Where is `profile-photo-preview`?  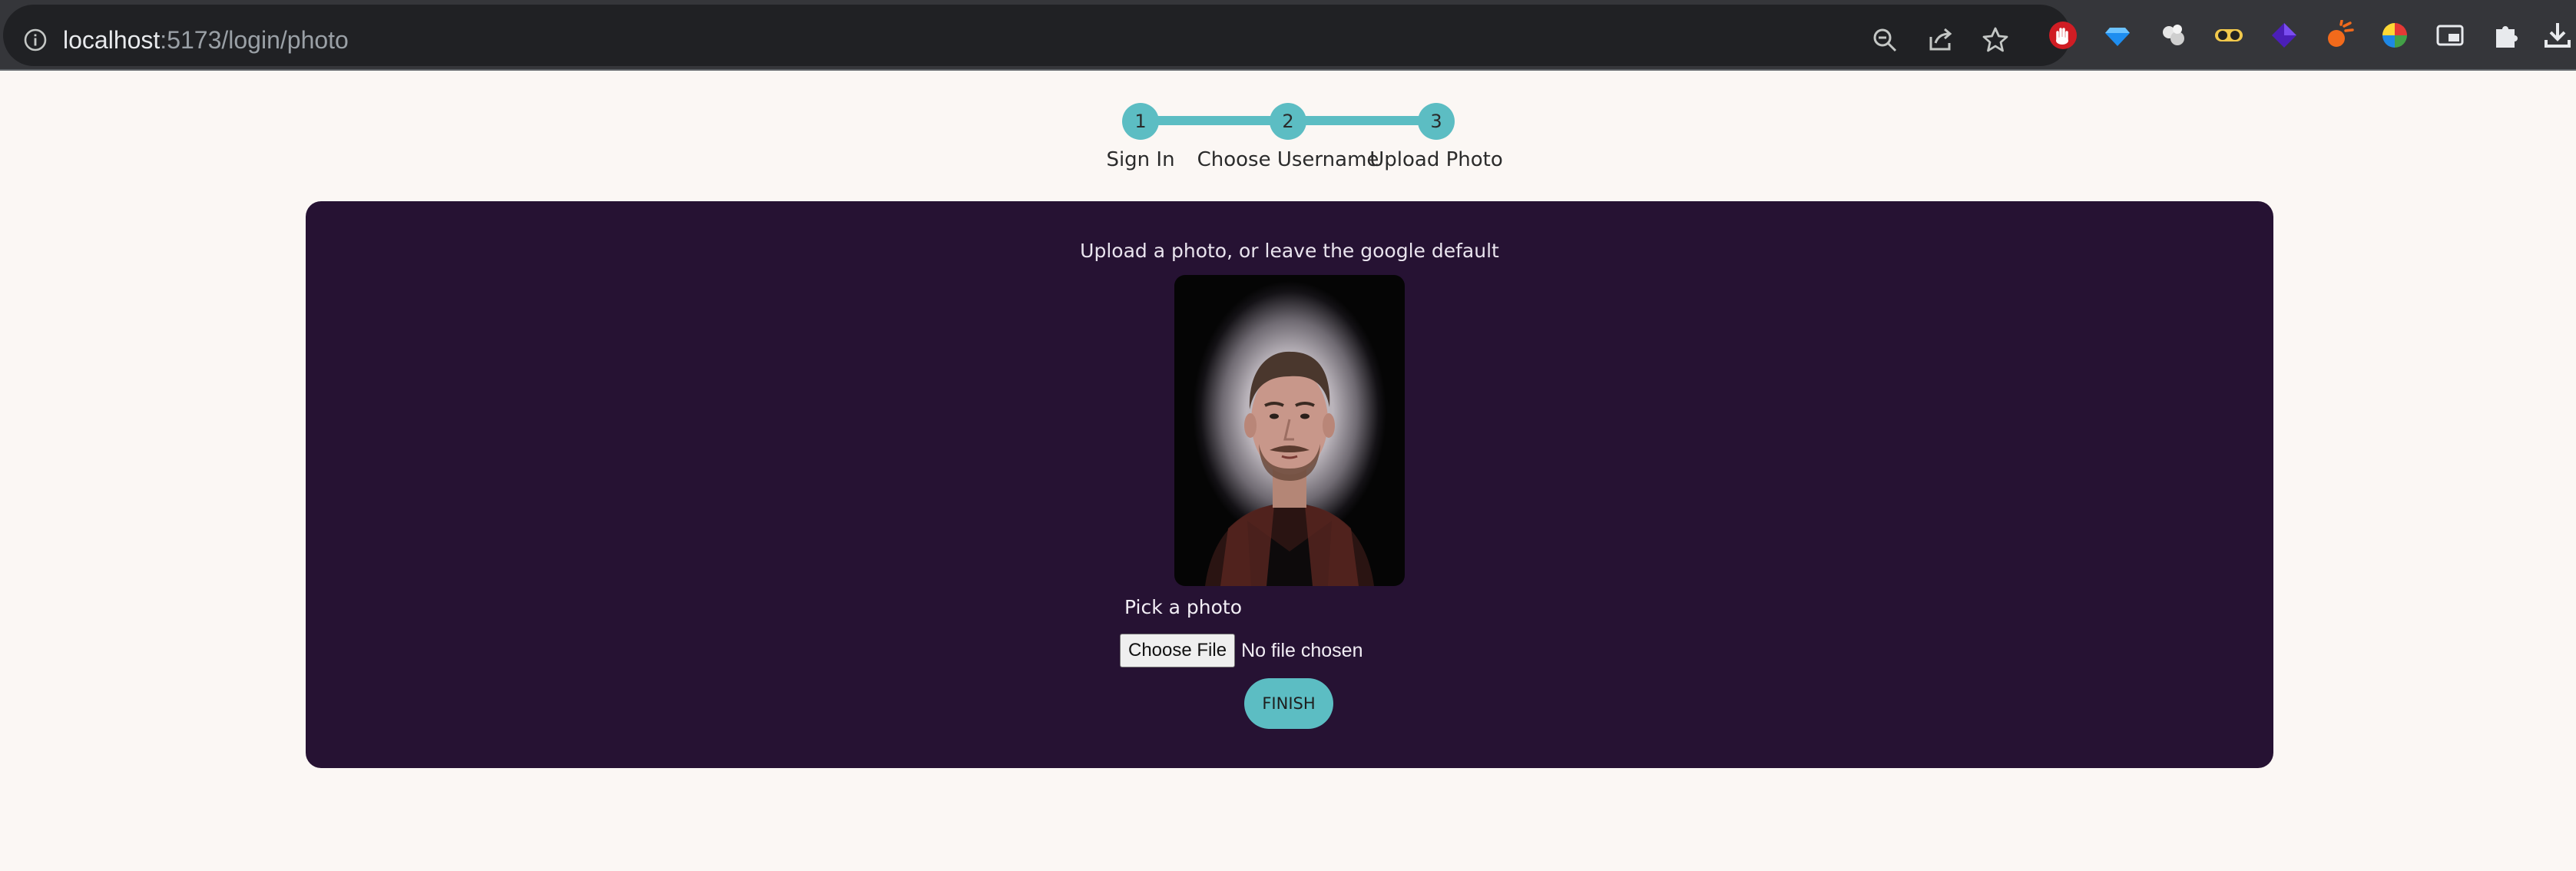 profile-photo-preview is located at coordinates (1289, 430).